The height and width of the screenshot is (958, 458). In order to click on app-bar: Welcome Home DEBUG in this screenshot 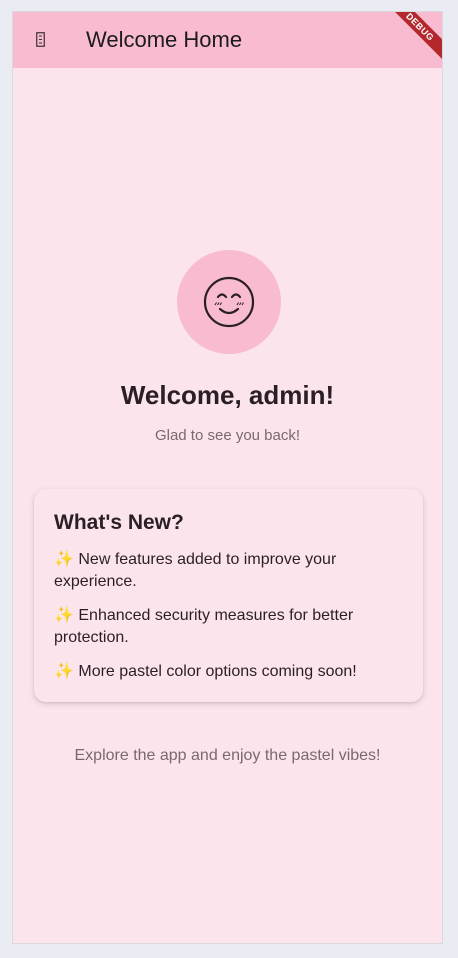, I will do `click(227, 40)`.